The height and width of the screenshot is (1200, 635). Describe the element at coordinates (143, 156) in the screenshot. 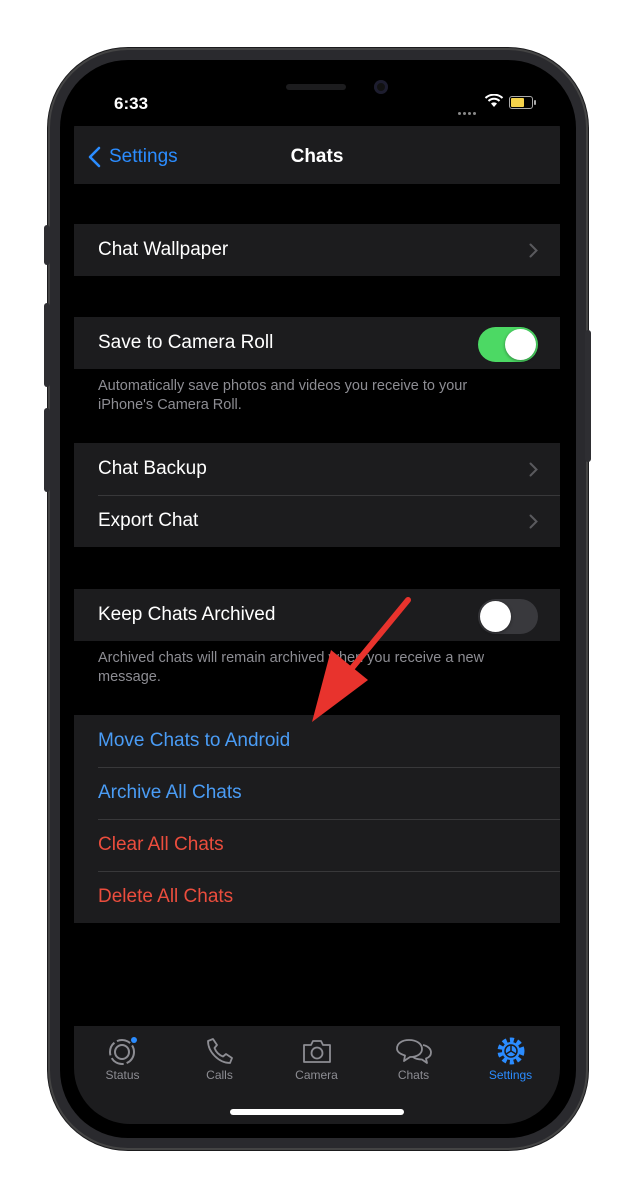

I see `back-button-label: Settings` at that location.